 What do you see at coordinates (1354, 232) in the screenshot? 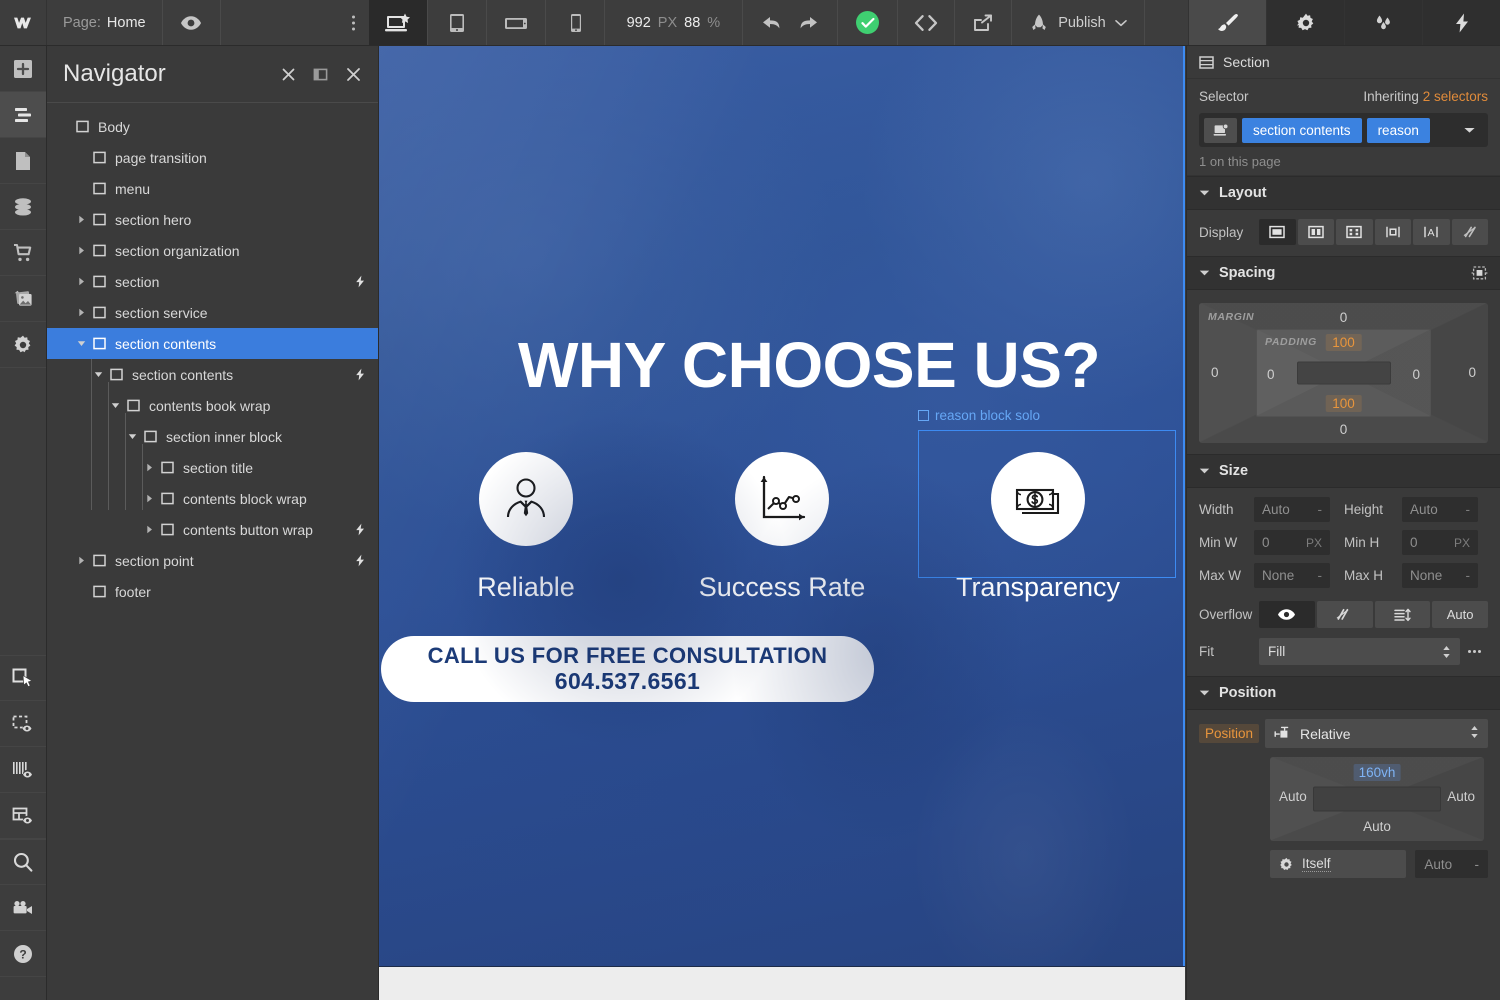
I see `display-grid-button` at bounding box center [1354, 232].